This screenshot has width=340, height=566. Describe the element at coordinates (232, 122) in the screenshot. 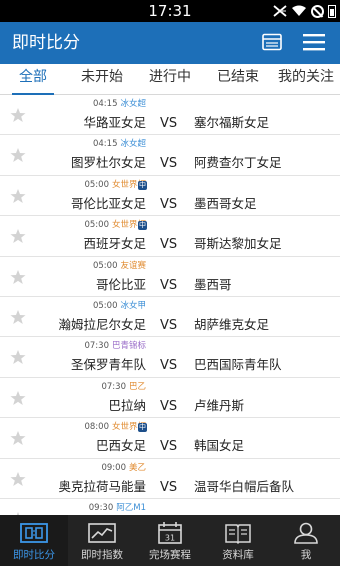

I see `away-team: 塞尔福斯女足` at that location.